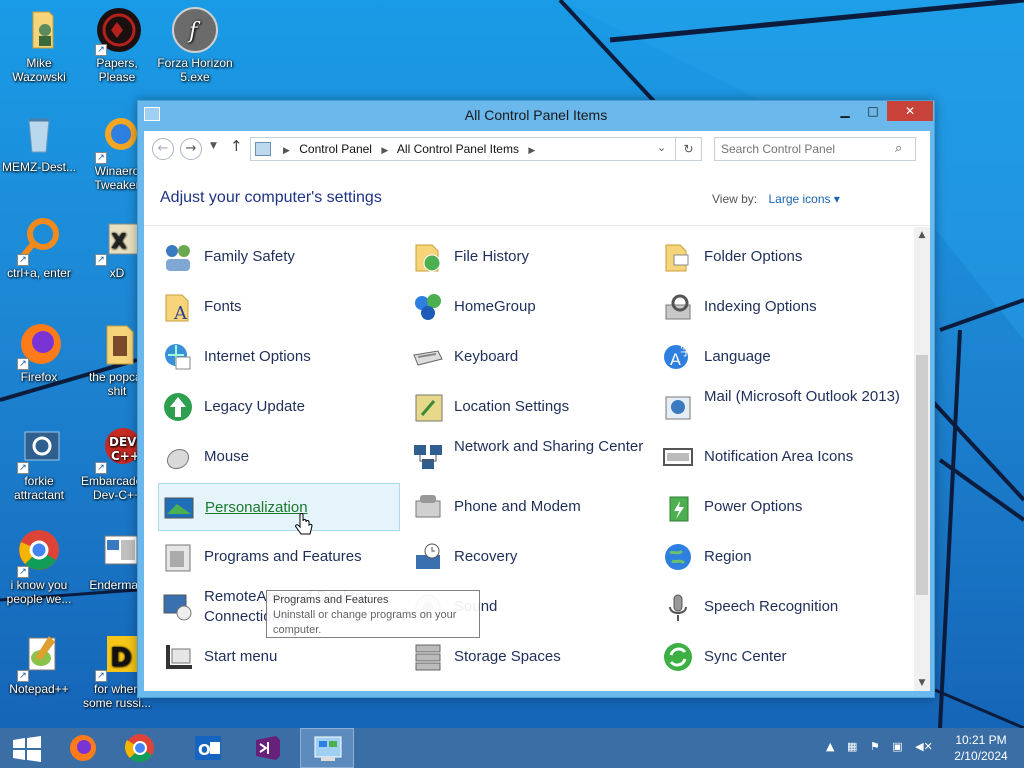  I want to click on cp-item-keyboard: Keyboard, so click(529, 357).